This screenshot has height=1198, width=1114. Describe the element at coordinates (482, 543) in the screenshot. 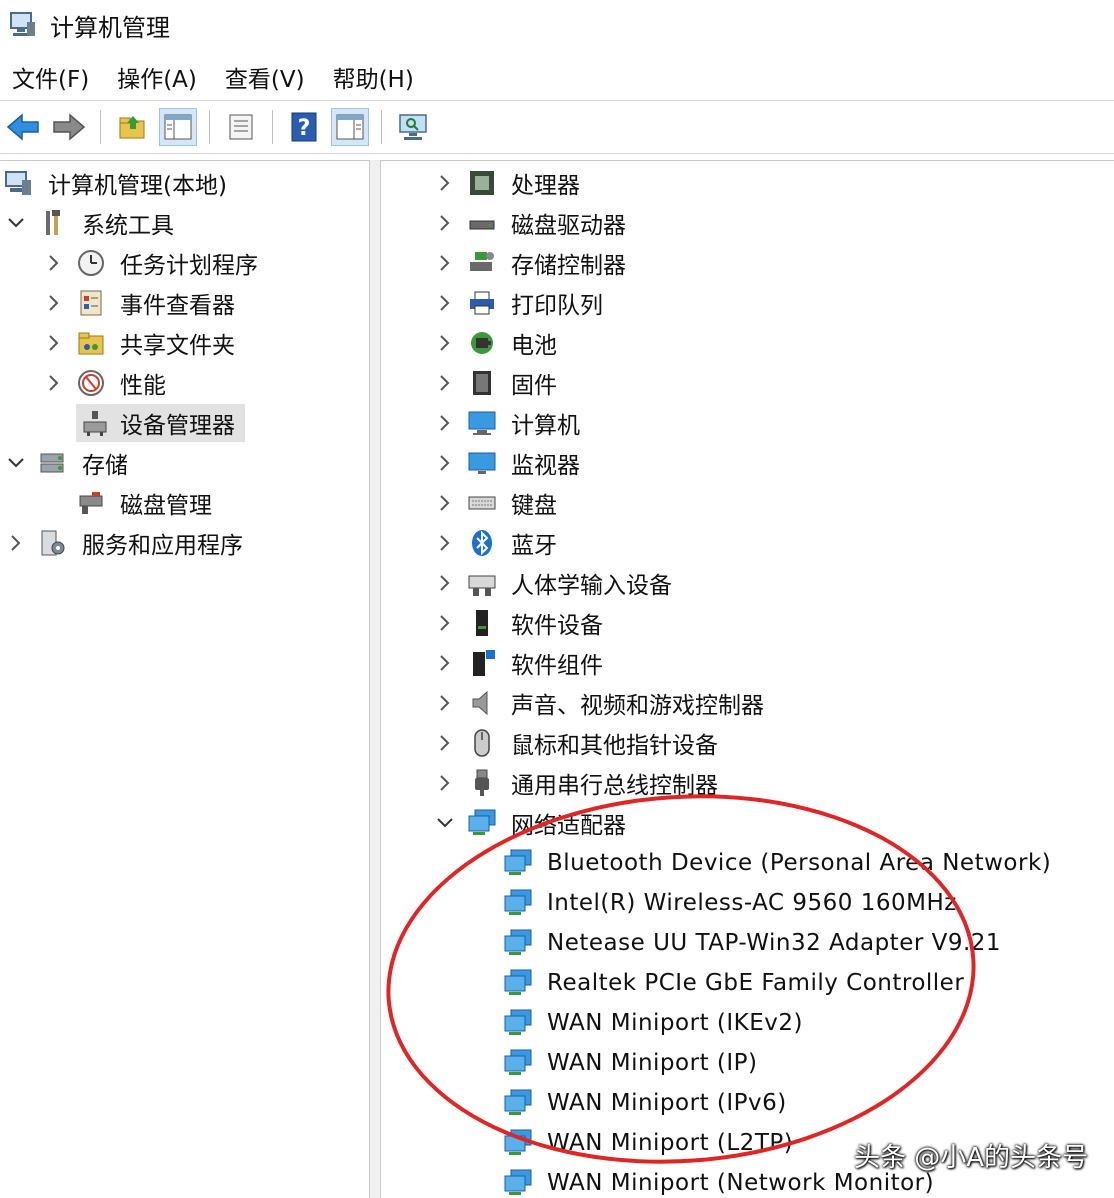

I see `bluetooth-icon` at that location.